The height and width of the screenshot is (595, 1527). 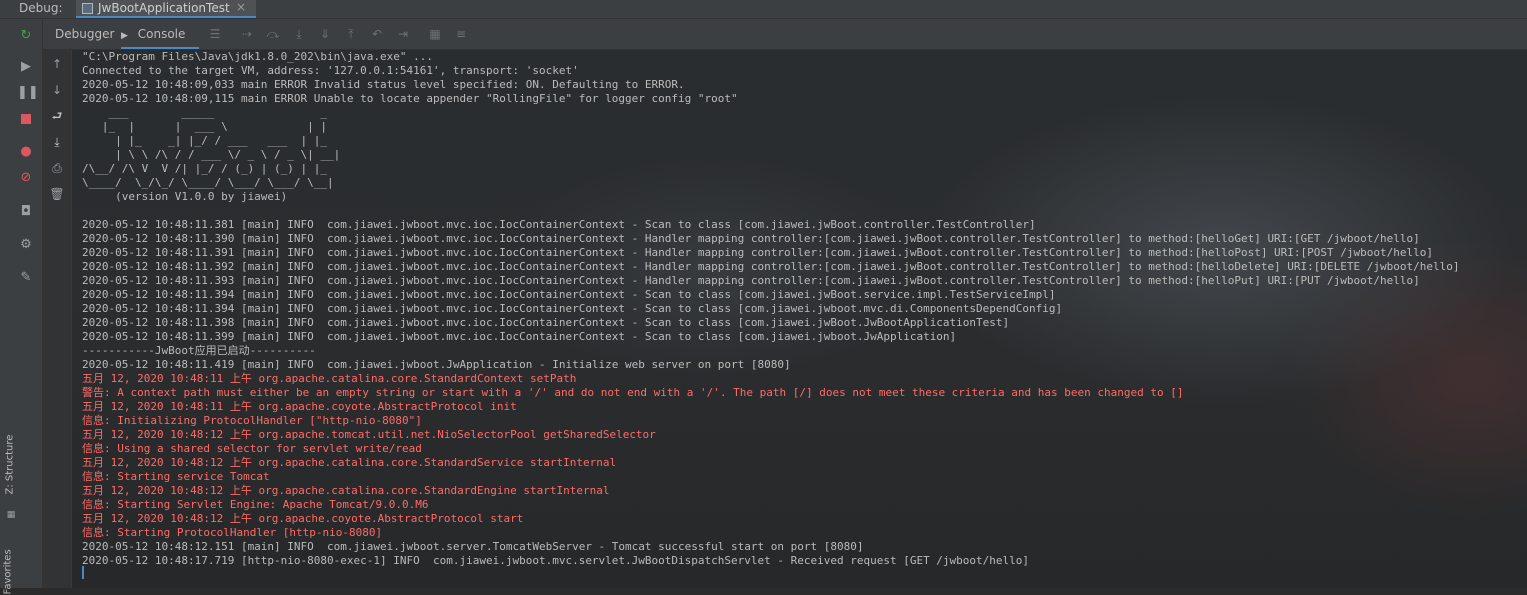 I want to click on console-icon: ▶, so click(x=124, y=36).